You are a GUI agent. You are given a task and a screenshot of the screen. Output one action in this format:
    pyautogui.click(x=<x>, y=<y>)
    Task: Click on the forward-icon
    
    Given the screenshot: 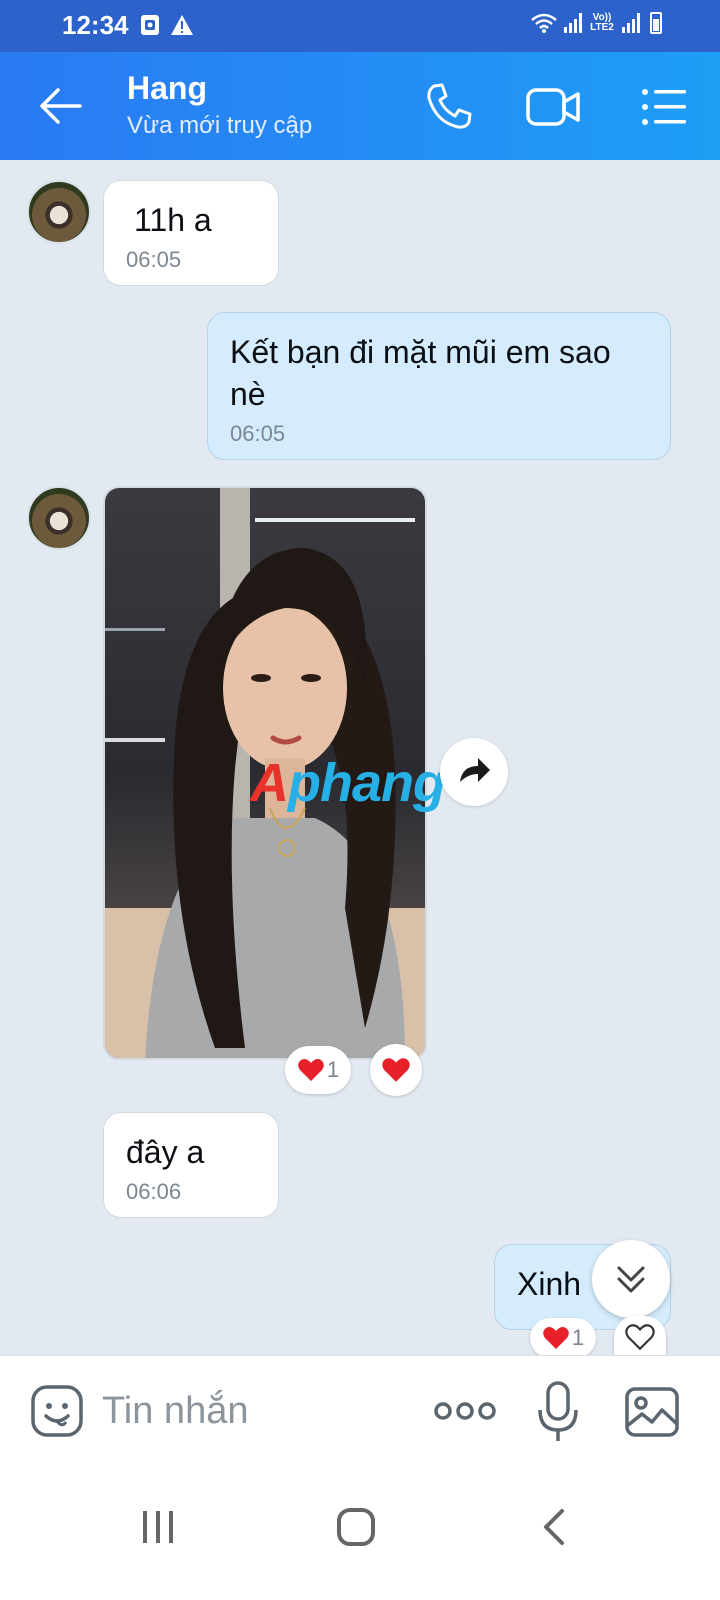 What is the action you would take?
    pyautogui.click(x=475, y=770)
    